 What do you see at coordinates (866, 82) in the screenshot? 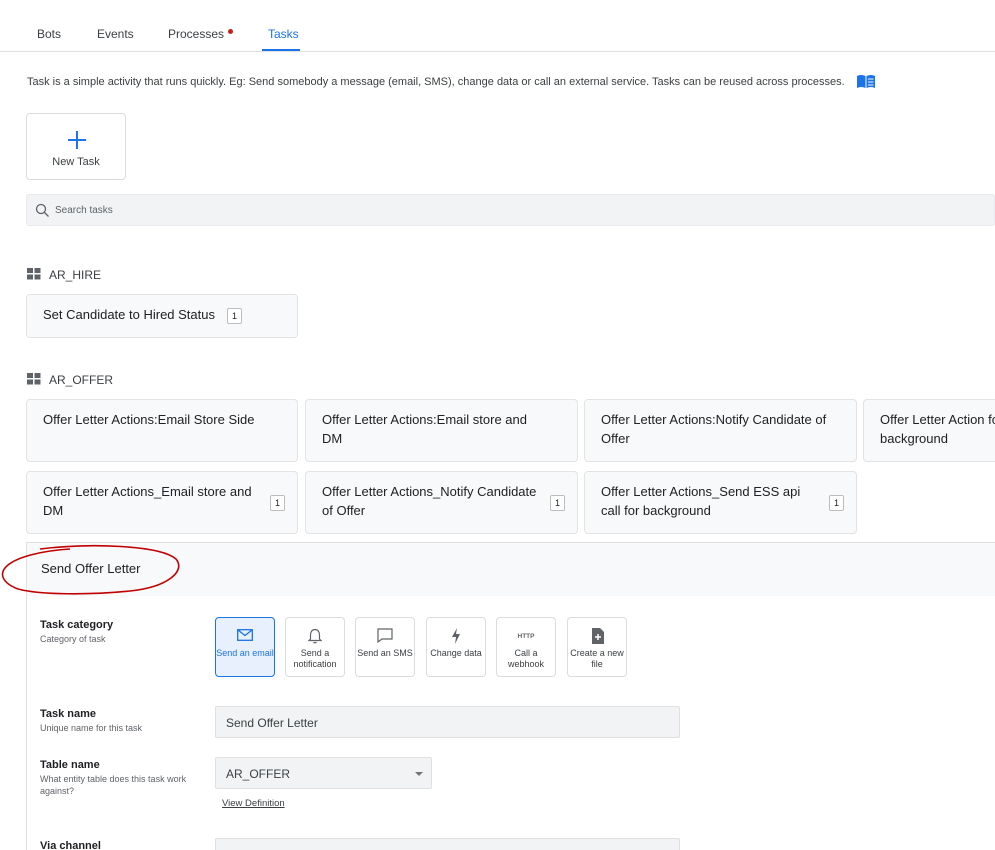
I see `book-icon` at bounding box center [866, 82].